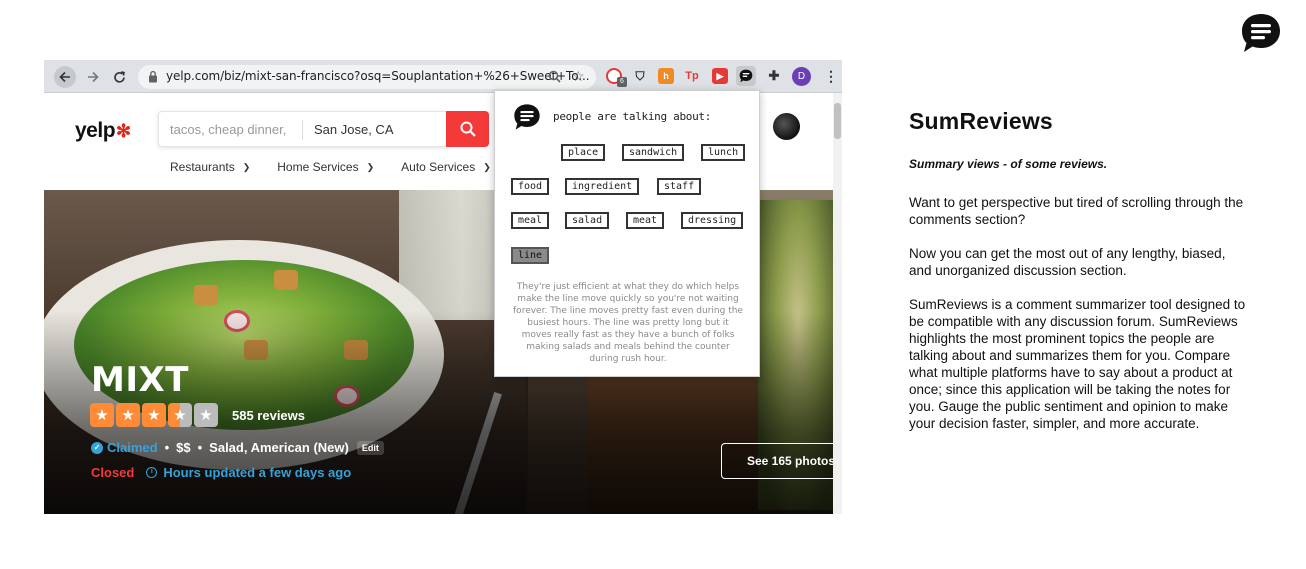 The width and height of the screenshot is (1306, 569). I want to click on nav-label: Restaurants, so click(202, 167).